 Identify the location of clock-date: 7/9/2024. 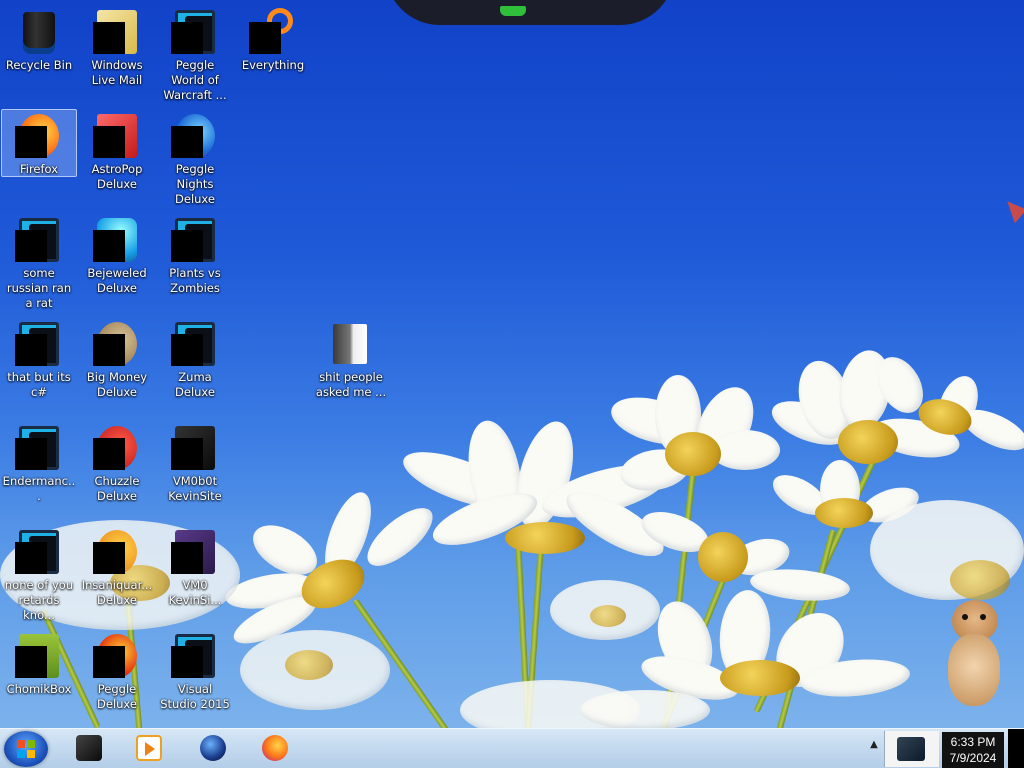
(973, 758).